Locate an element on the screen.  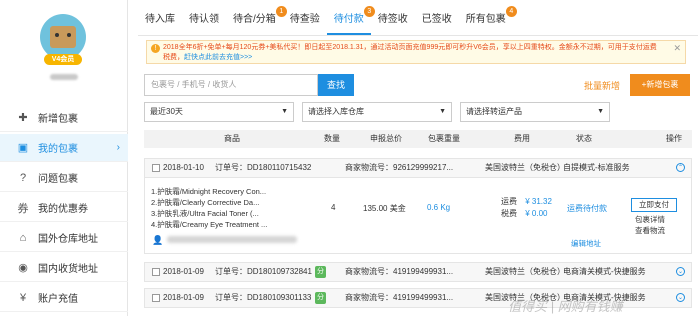
fee-value: ¥ 0.00 is located at coordinates (536, 213).